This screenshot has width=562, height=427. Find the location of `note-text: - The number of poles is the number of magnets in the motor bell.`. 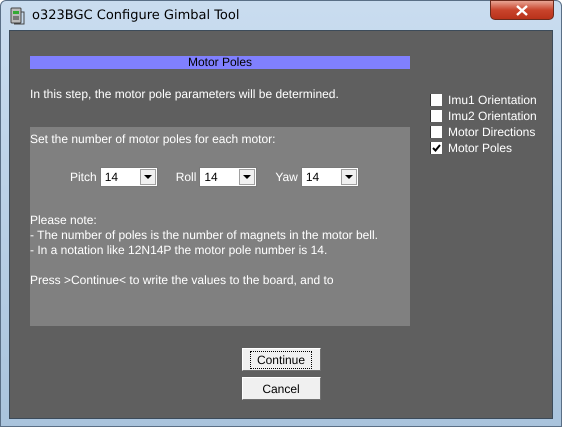

note-text: - The number of poles is the number of magnets in the motor bell. is located at coordinates (204, 235).